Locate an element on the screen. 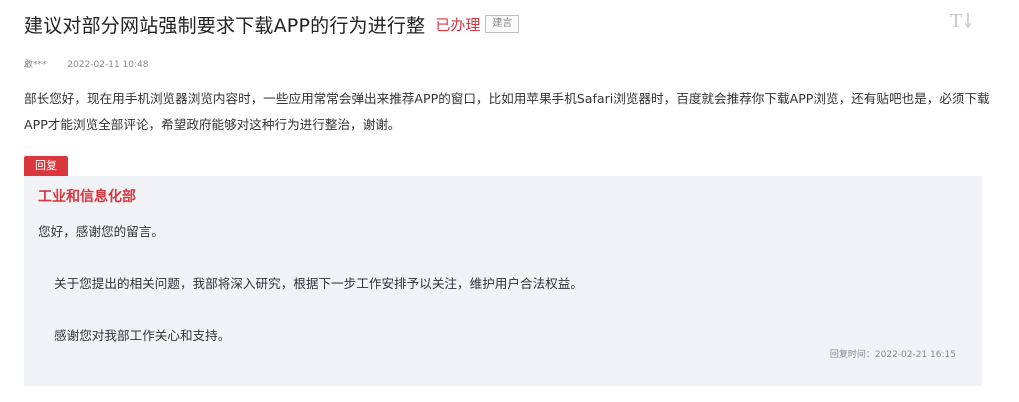 This screenshot has height=402, width=1019. reply-badge: 回复 is located at coordinates (46, 166).